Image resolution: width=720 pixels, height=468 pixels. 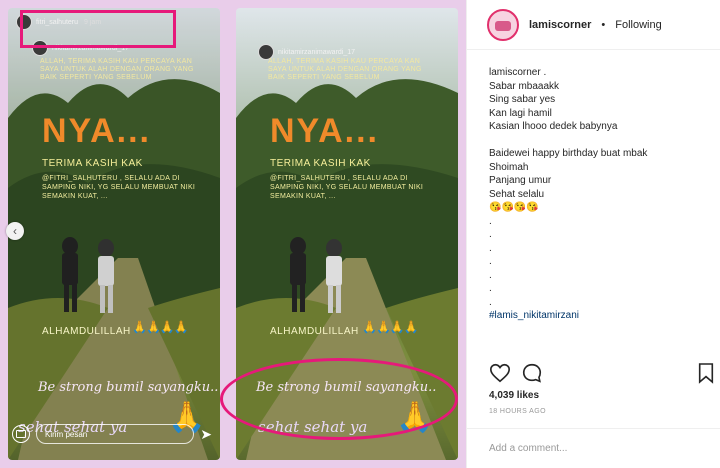 I want to click on post-header: lamiscorner • Following, so click(x=593, y=25).